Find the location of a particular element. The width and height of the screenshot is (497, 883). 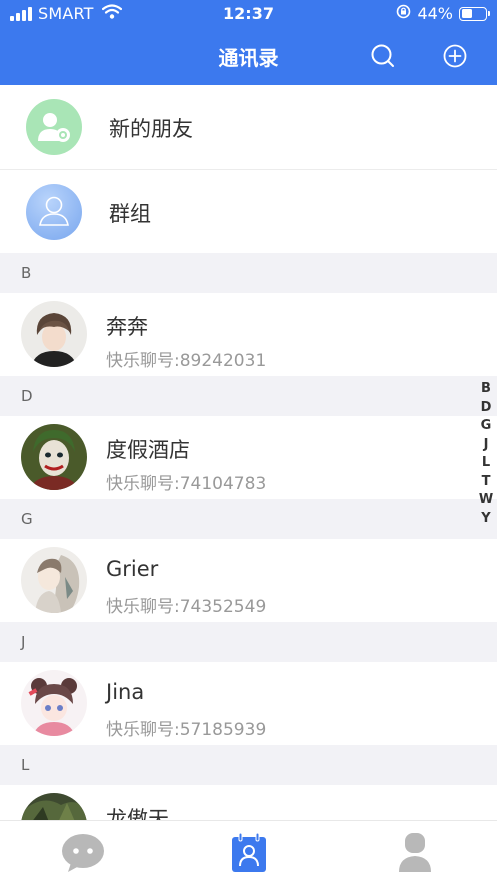

index-letter-g: G is located at coordinates (486, 426).